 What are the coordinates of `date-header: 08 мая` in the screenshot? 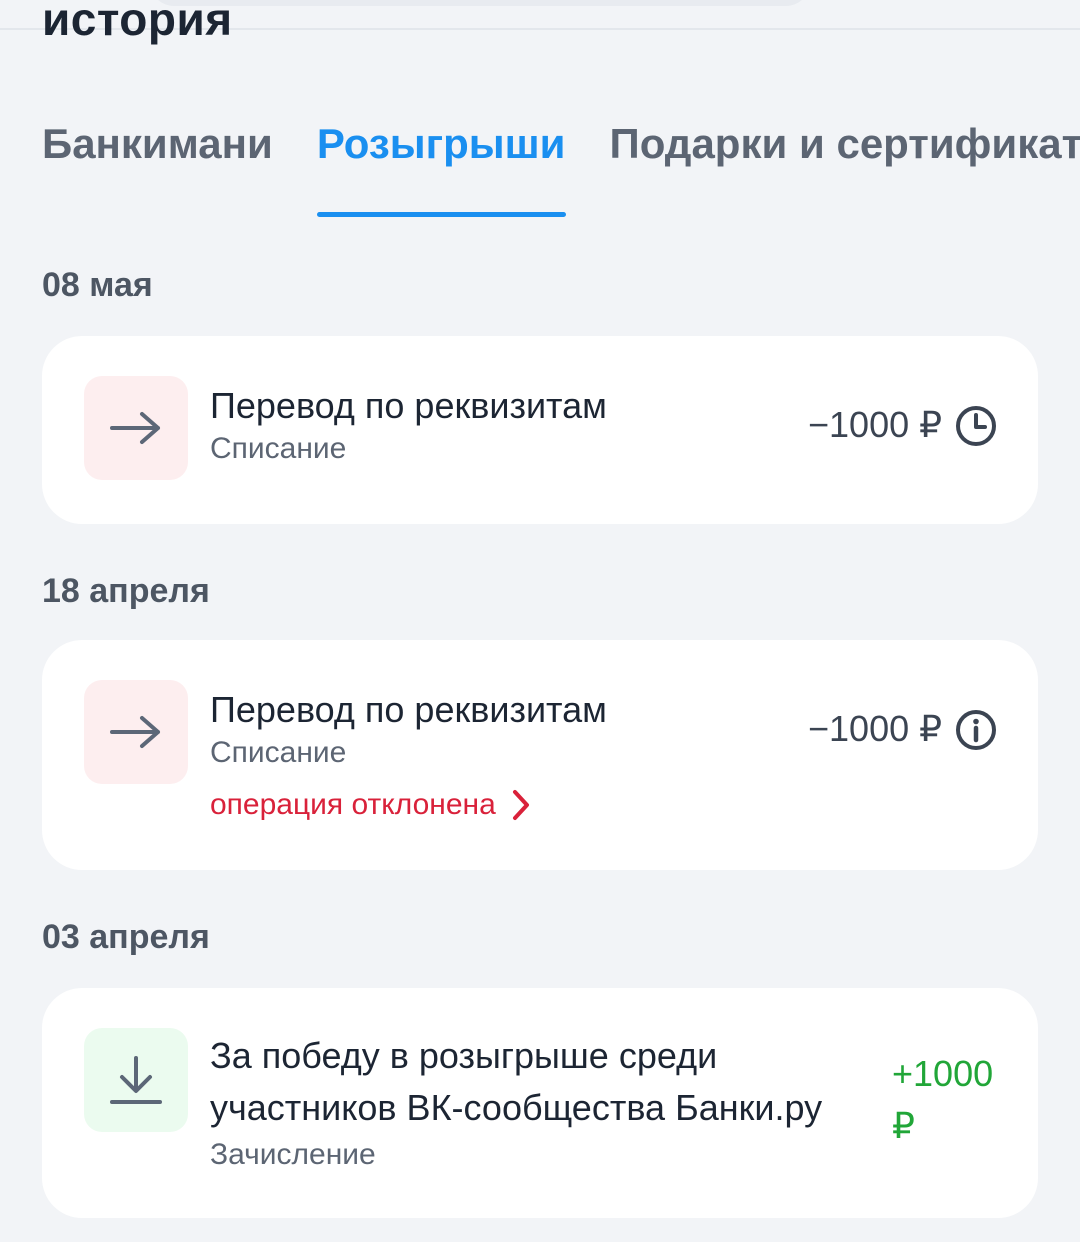 It's located at (97, 285).